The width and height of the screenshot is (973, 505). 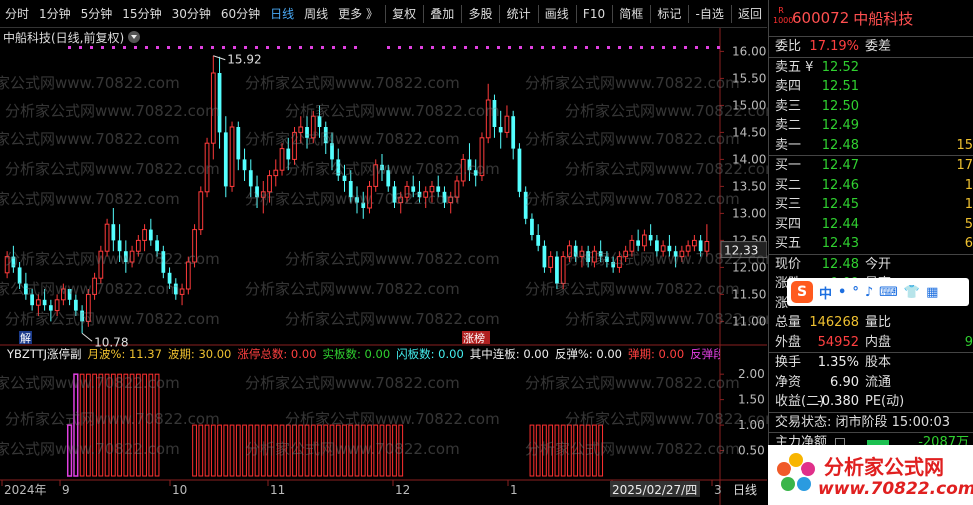 I want to click on grid-icon: ▦, so click(x=932, y=292).